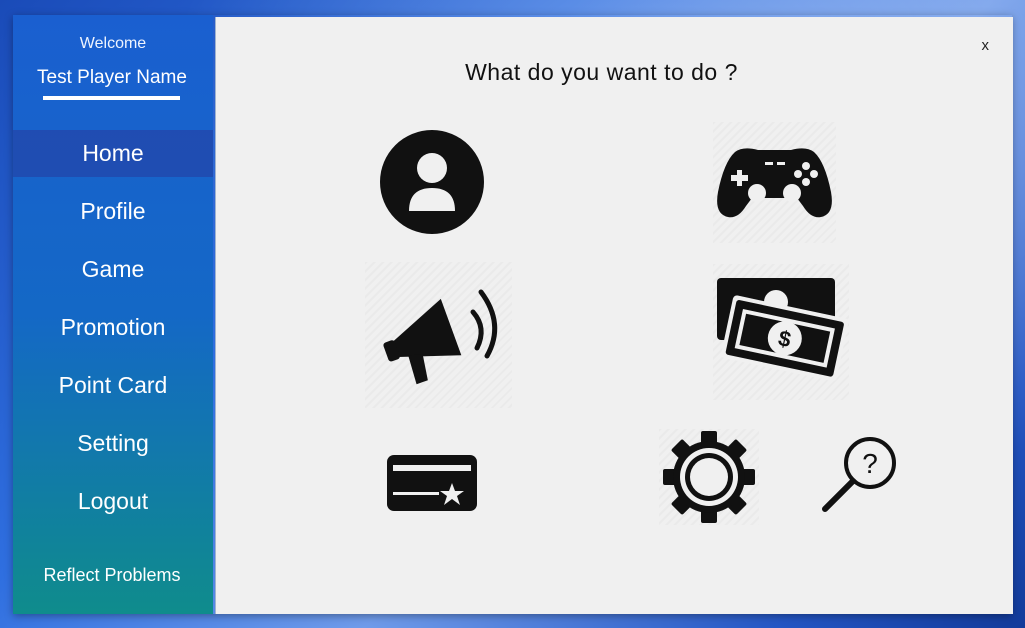  Describe the element at coordinates (986, 45) in the screenshot. I see `close-button: x` at that location.